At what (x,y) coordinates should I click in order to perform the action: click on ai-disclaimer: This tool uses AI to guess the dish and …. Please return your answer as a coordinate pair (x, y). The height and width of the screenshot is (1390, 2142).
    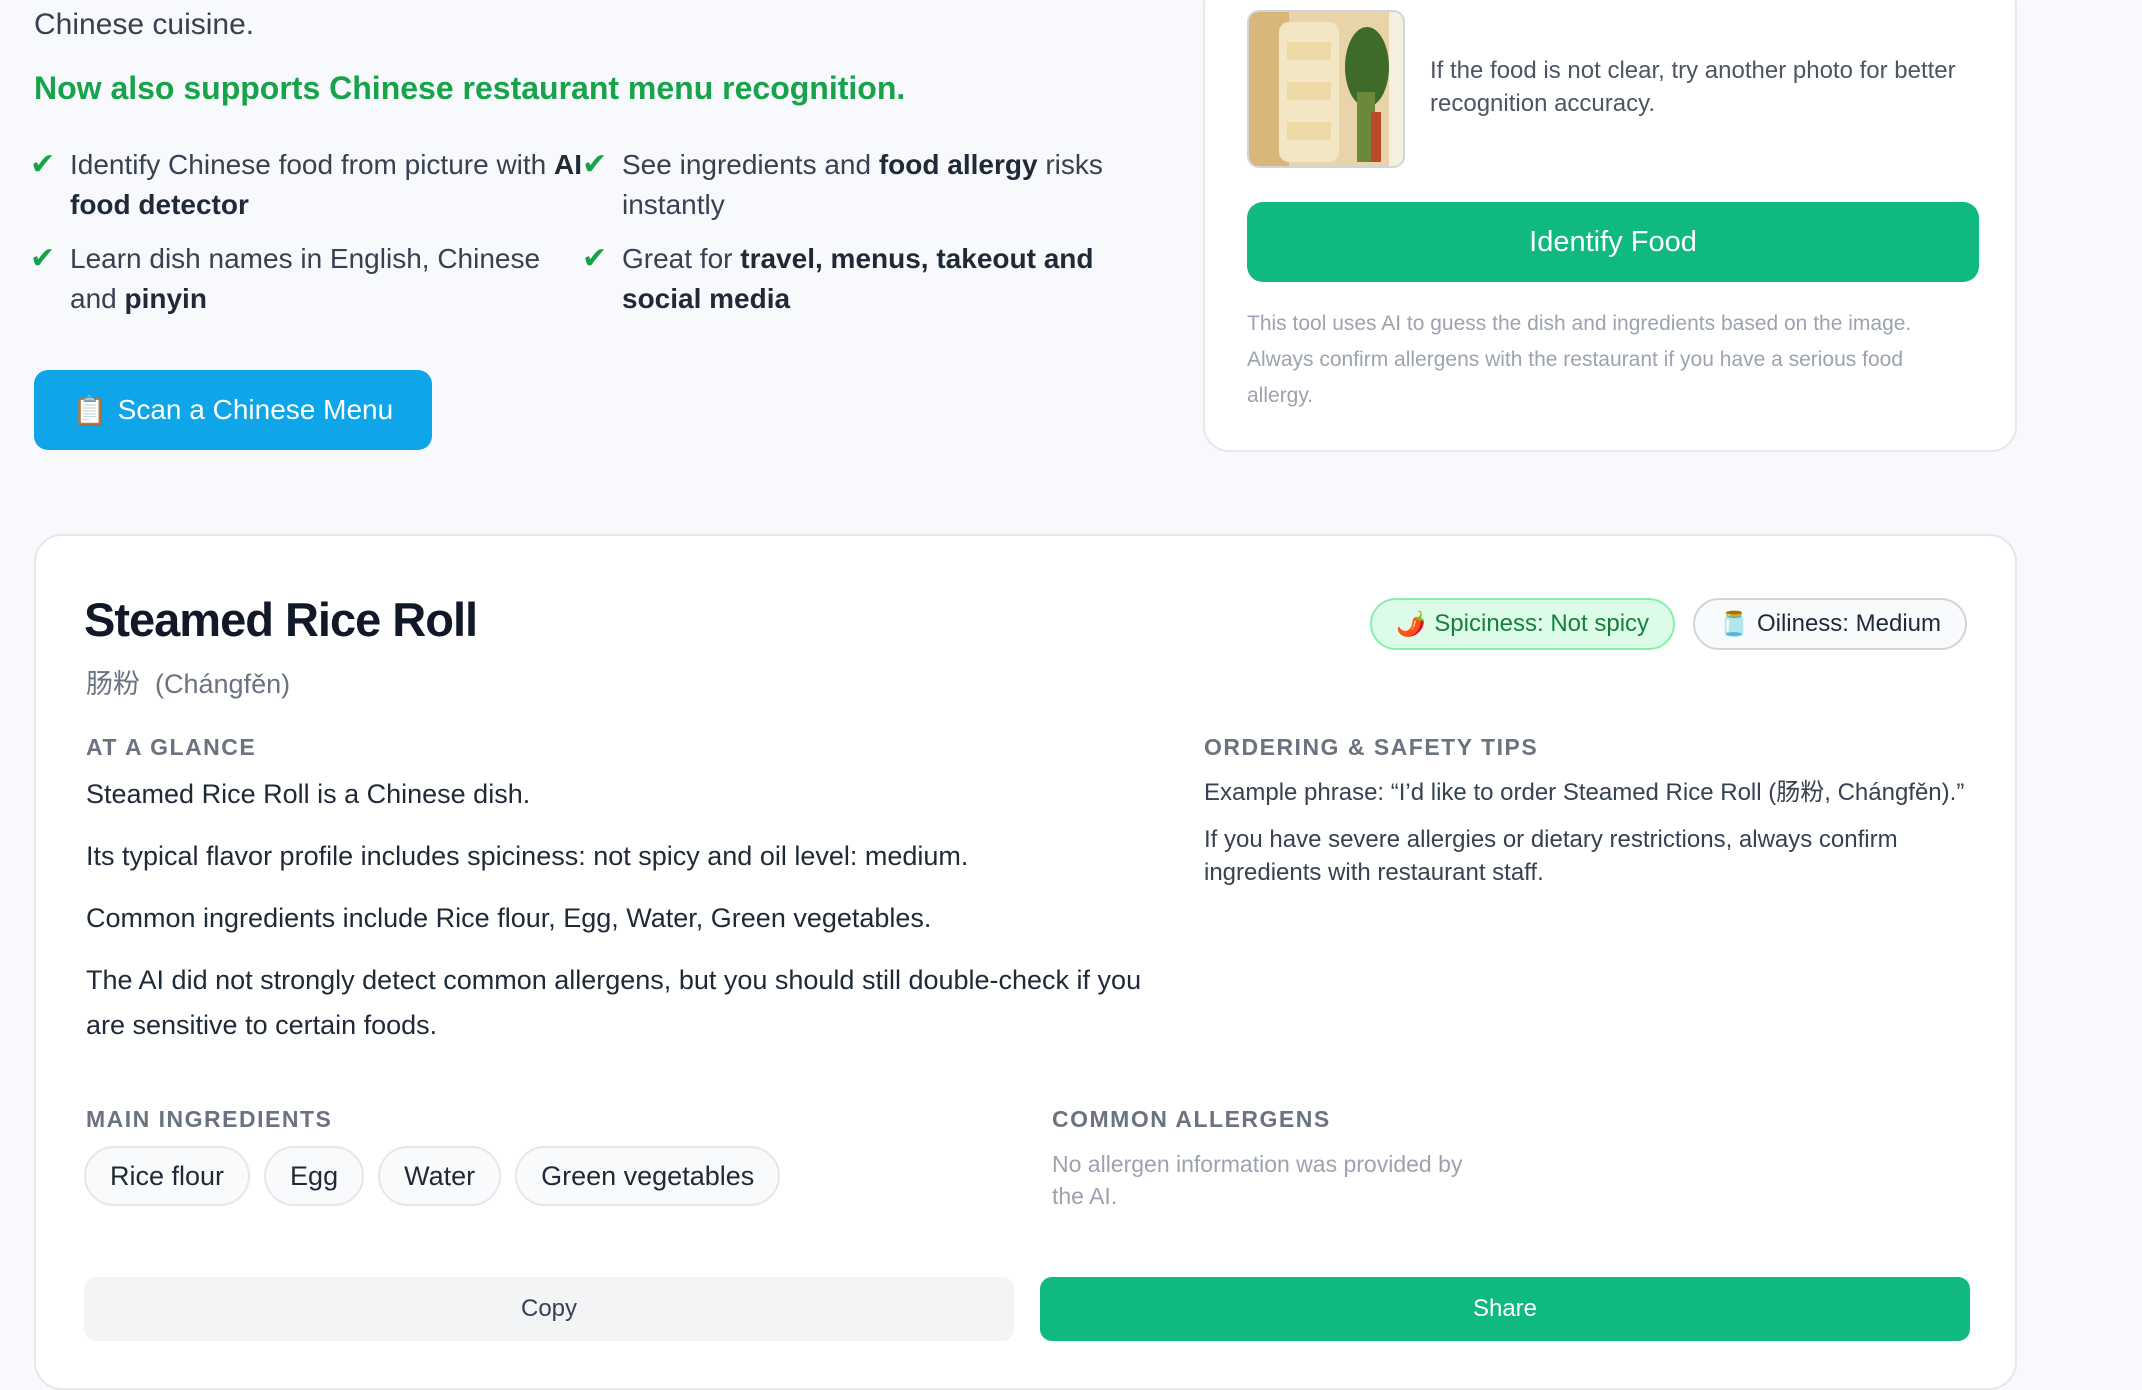
    Looking at the image, I should click on (1579, 359).